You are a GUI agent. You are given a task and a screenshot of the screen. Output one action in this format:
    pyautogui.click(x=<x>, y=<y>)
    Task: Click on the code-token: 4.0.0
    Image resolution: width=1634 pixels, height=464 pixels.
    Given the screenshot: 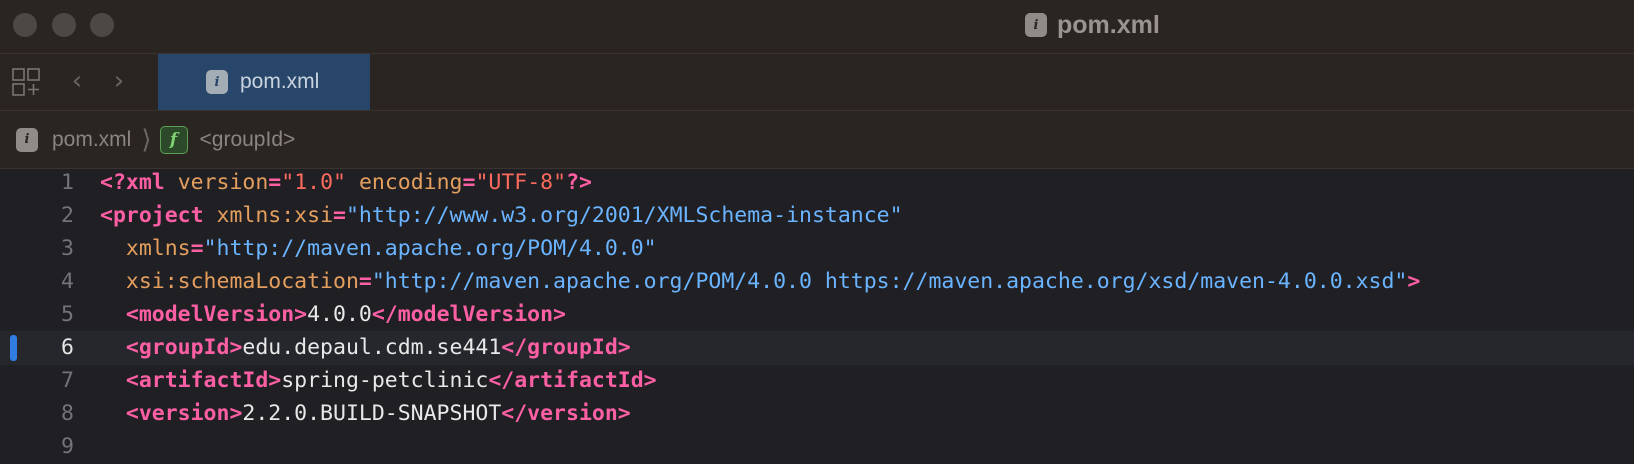 What is the action you would take?
    pyautogui.click(x=339, y=314)
    